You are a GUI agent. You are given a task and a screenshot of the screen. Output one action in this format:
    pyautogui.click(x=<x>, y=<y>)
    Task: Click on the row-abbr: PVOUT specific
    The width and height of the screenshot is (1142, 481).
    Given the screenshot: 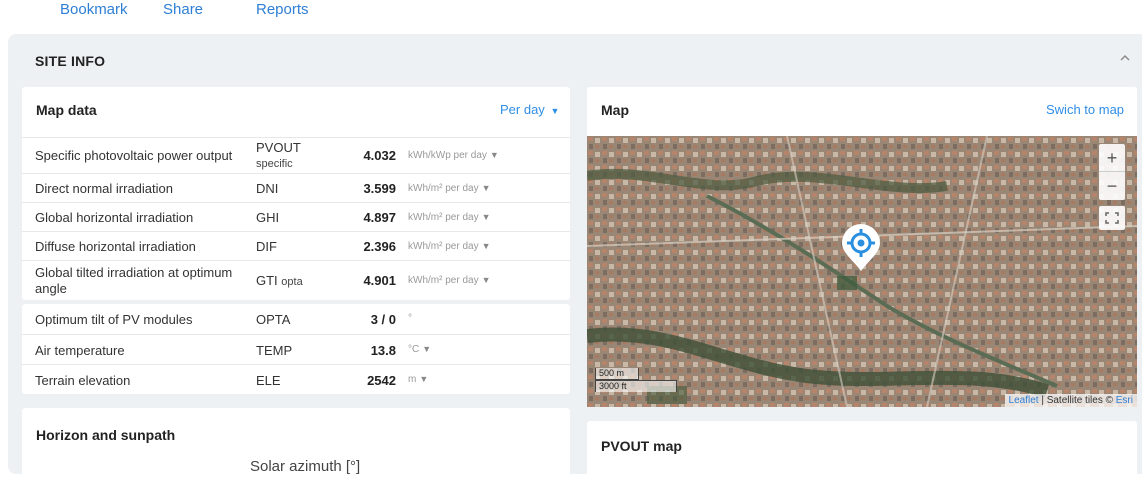 What is the action you would take?
    pyautogui.click(x=278, y=156)
    